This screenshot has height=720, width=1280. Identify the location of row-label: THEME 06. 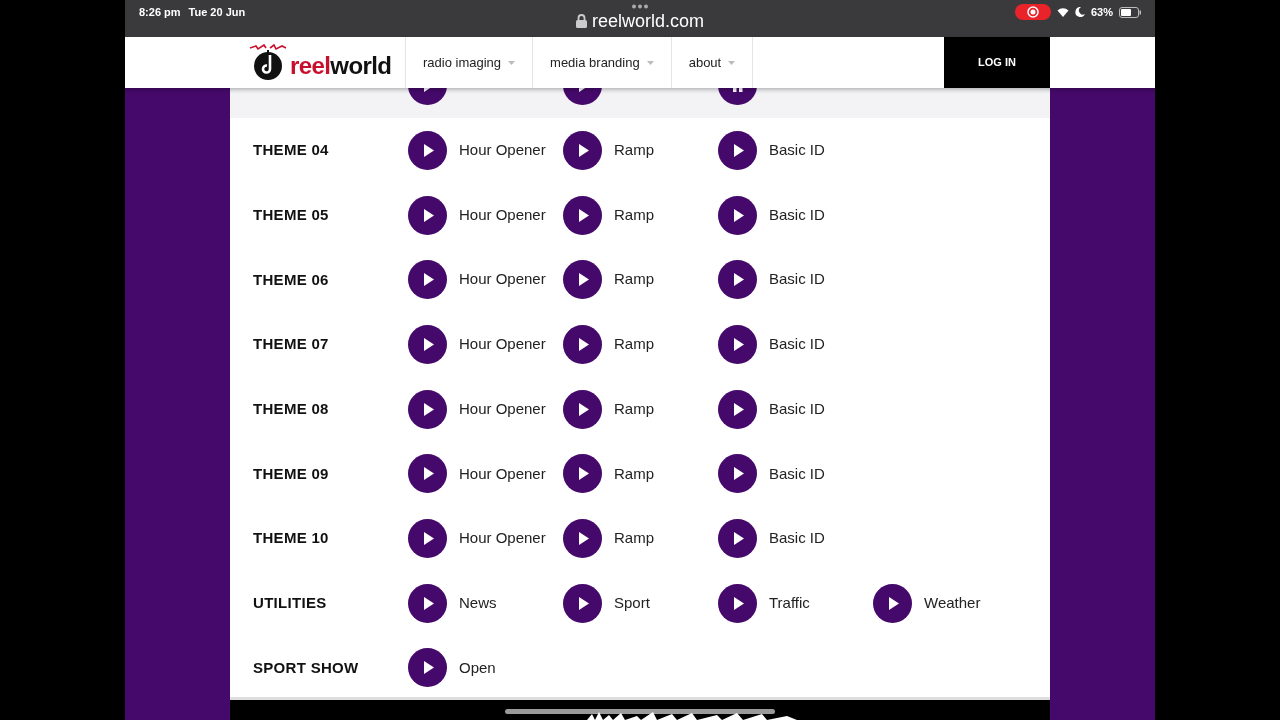
(291, 279).